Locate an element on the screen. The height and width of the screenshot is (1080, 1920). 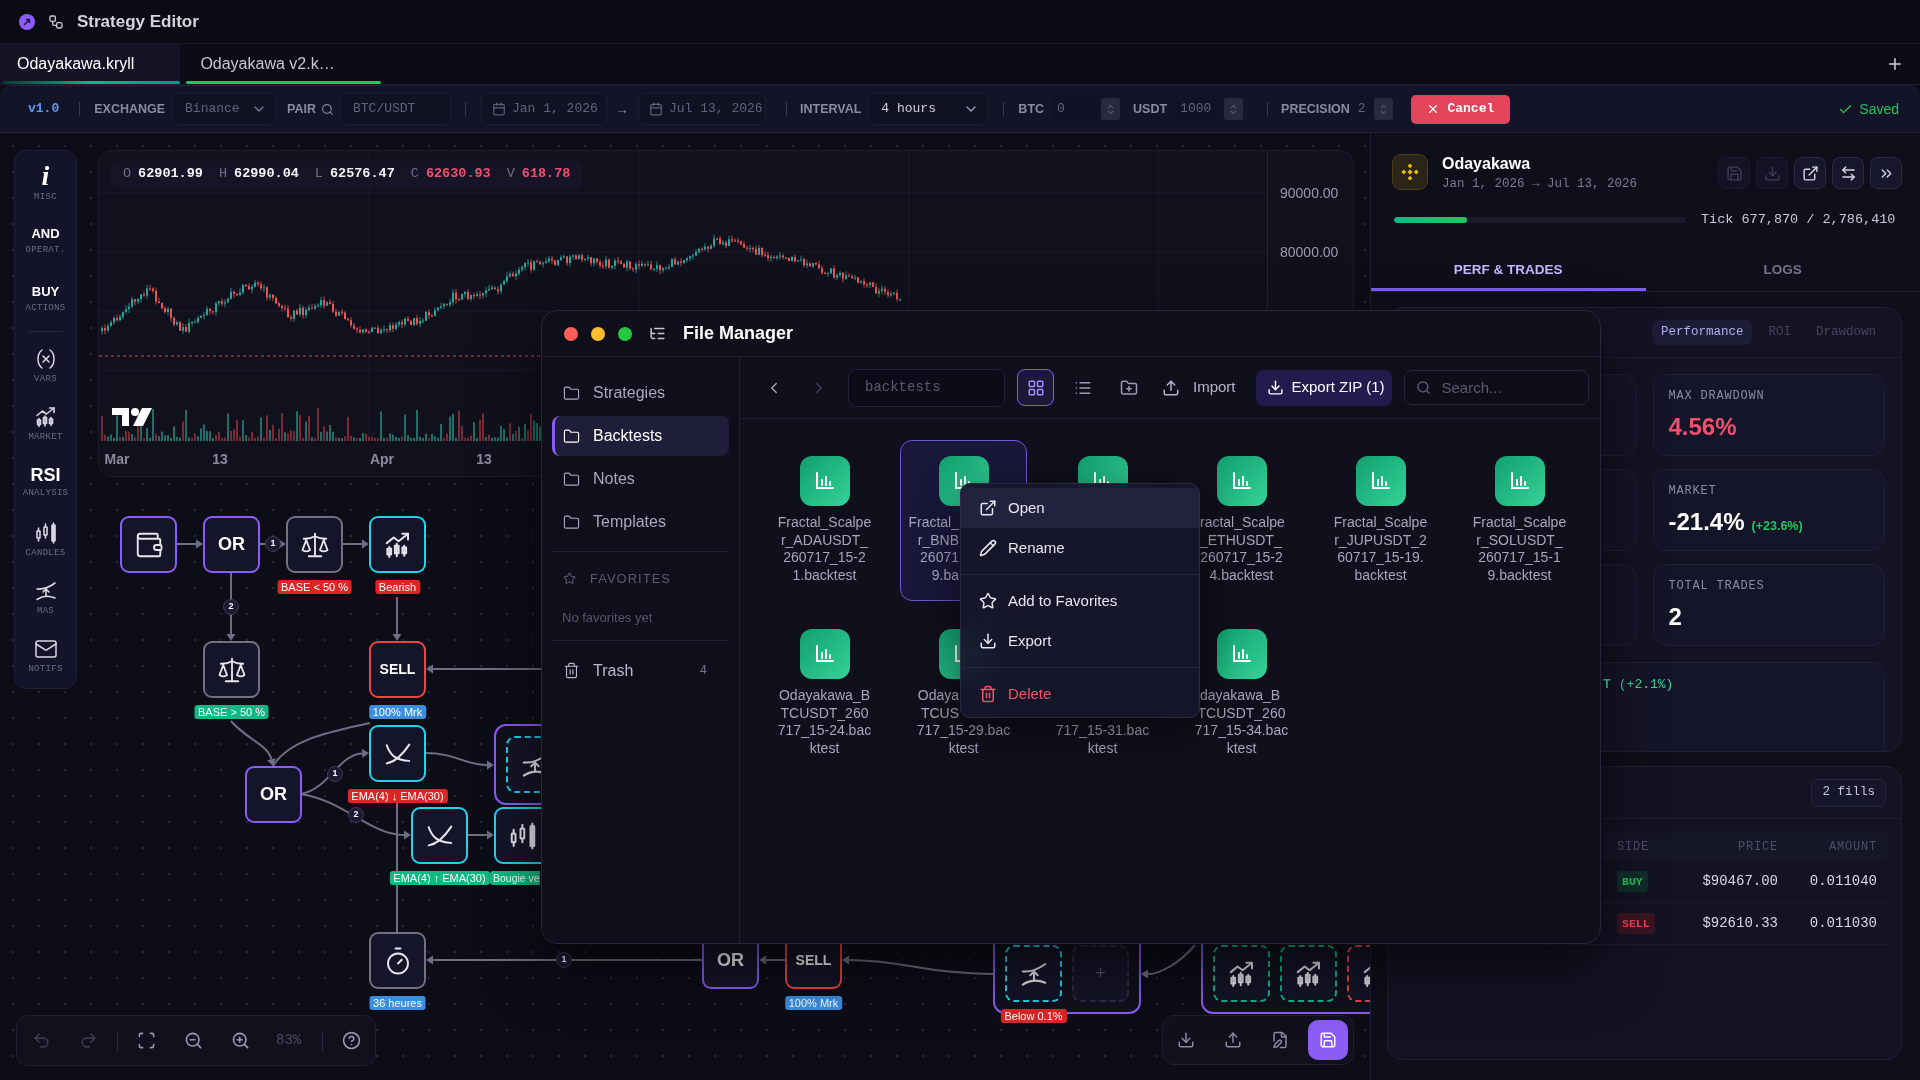
file-name: Fractal_Scalpe r_SOLUSDT_ 260717_15-1 9.backtest is located at coordinates (1519, 549).